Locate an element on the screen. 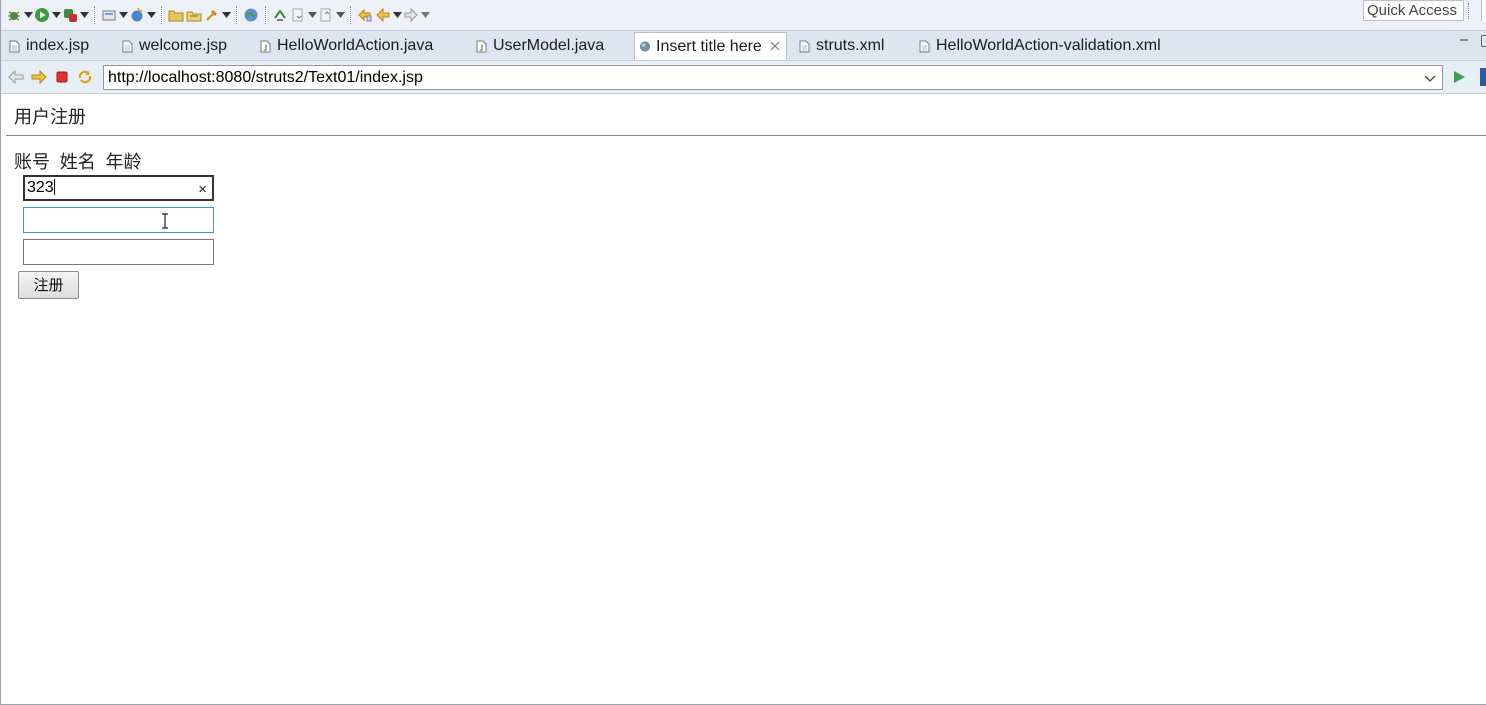  new-wizard-icon is located at coordinates (137, 15).